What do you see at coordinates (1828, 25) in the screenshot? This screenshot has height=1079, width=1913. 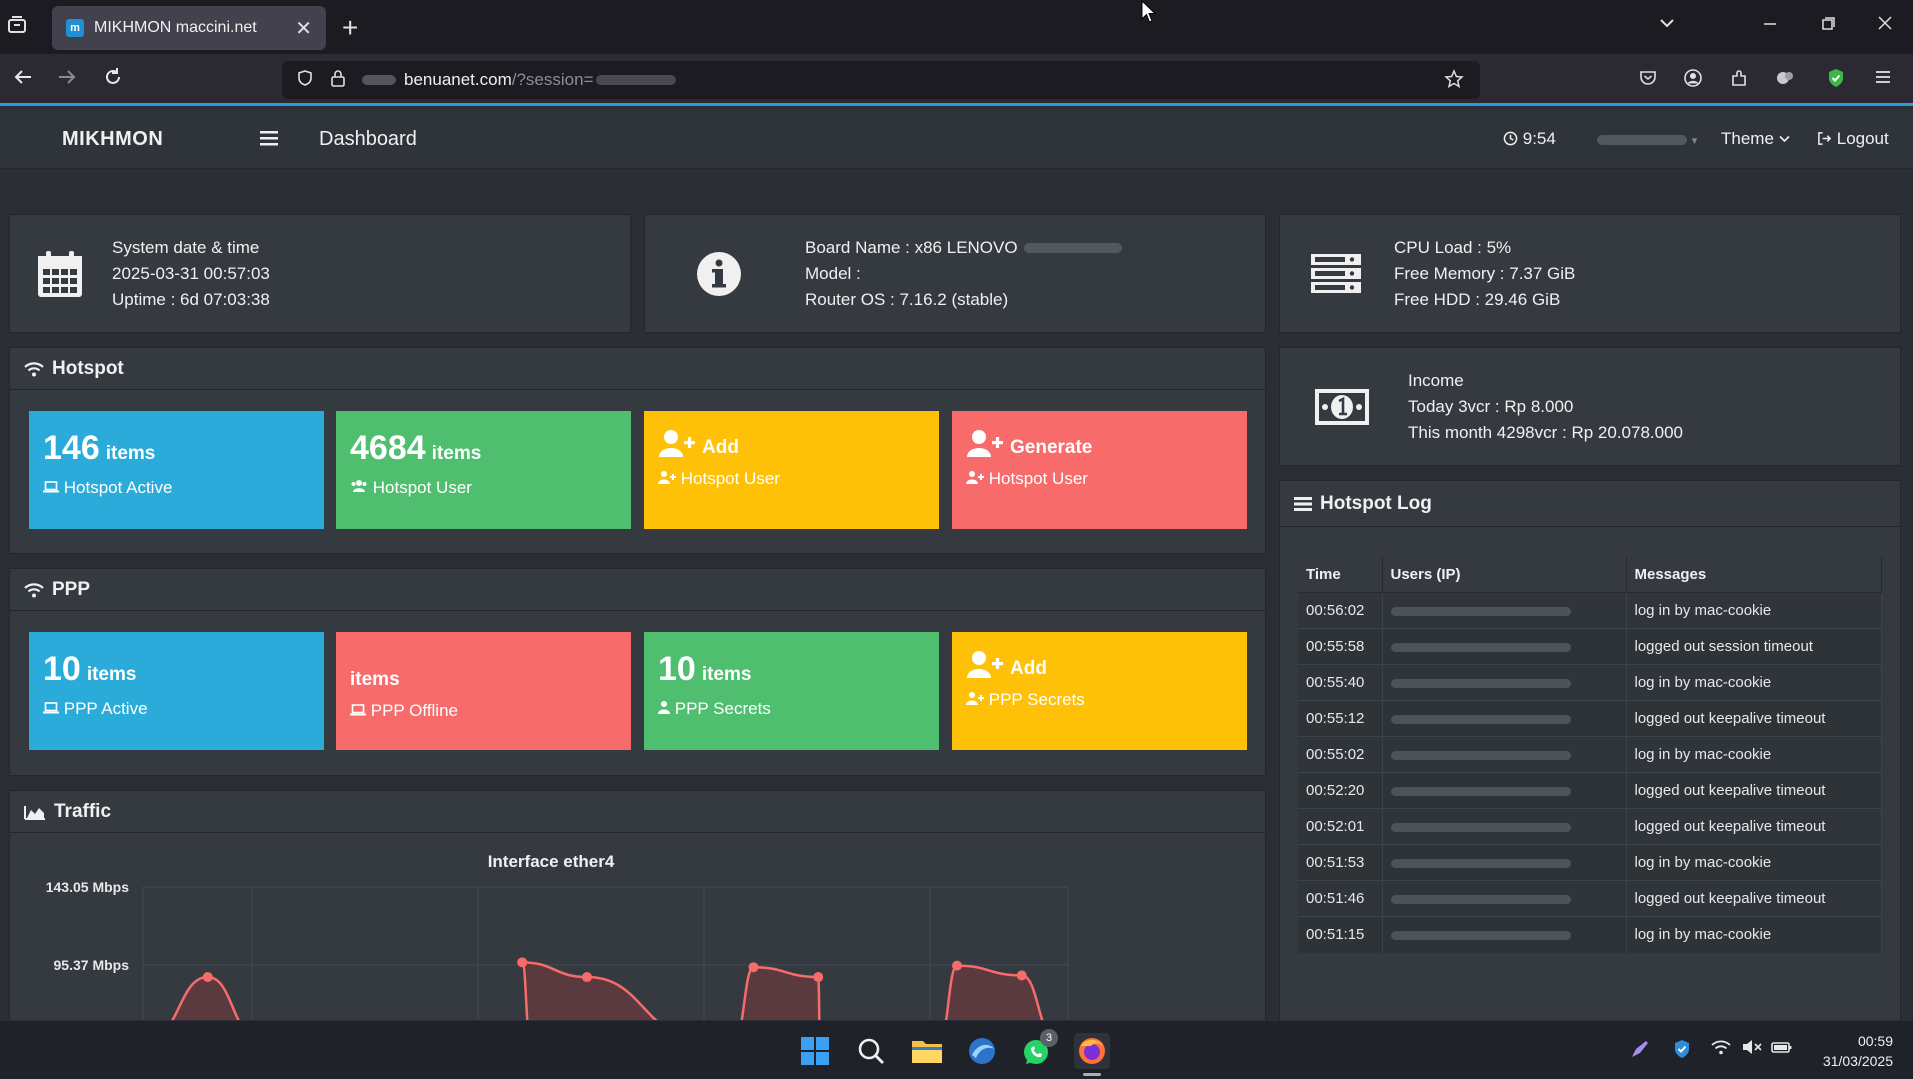 I see `restore-icon` at bounding box center [1828, 25].